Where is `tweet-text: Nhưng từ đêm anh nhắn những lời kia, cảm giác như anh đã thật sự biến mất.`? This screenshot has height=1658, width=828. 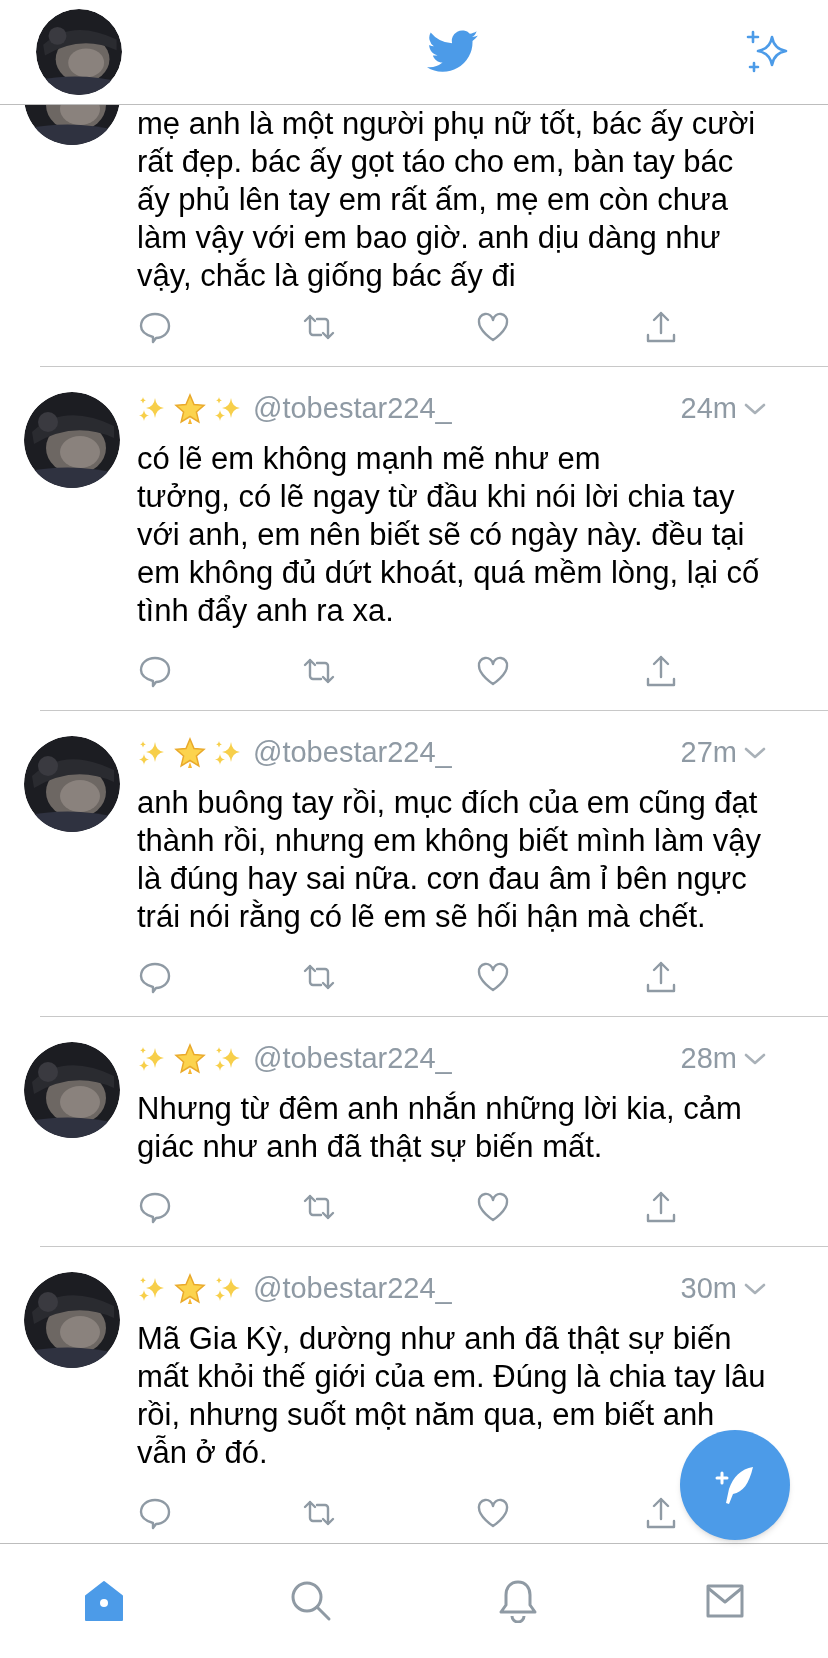 tweet-text: Nhưng từ đêm anh nhắn những lời kia, cảm giác như anh đã thật sự biến mất. is located at coordinates (440, 1128).